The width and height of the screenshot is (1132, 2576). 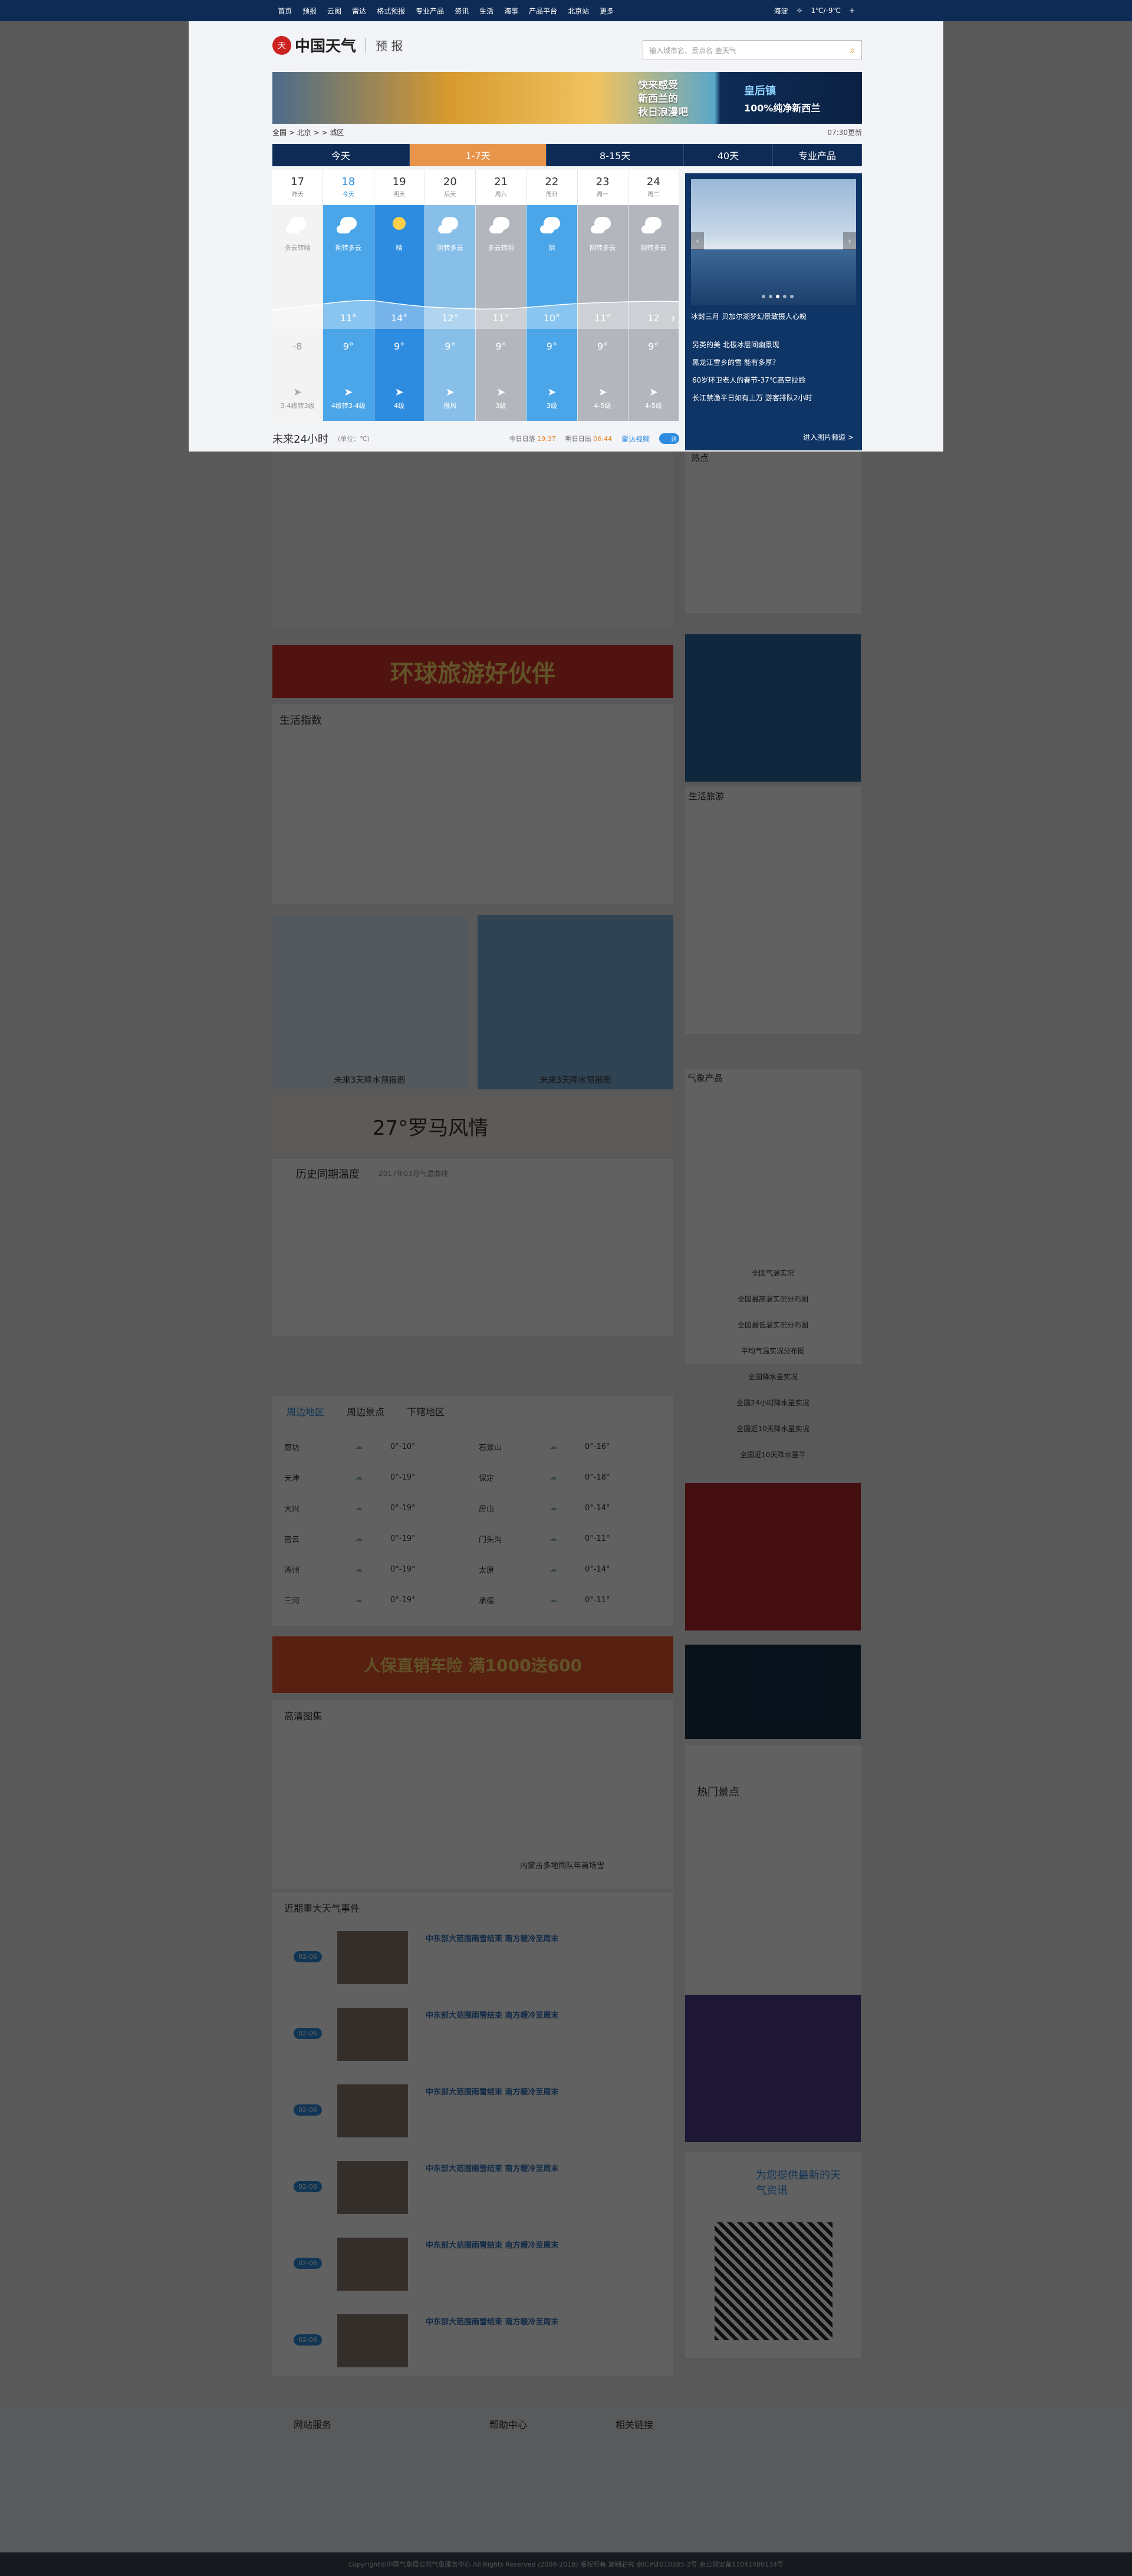 What do you see at coordinates (778, 296) in the screenshot?
I see `carousel-dots` at bounding box center [778, 296].